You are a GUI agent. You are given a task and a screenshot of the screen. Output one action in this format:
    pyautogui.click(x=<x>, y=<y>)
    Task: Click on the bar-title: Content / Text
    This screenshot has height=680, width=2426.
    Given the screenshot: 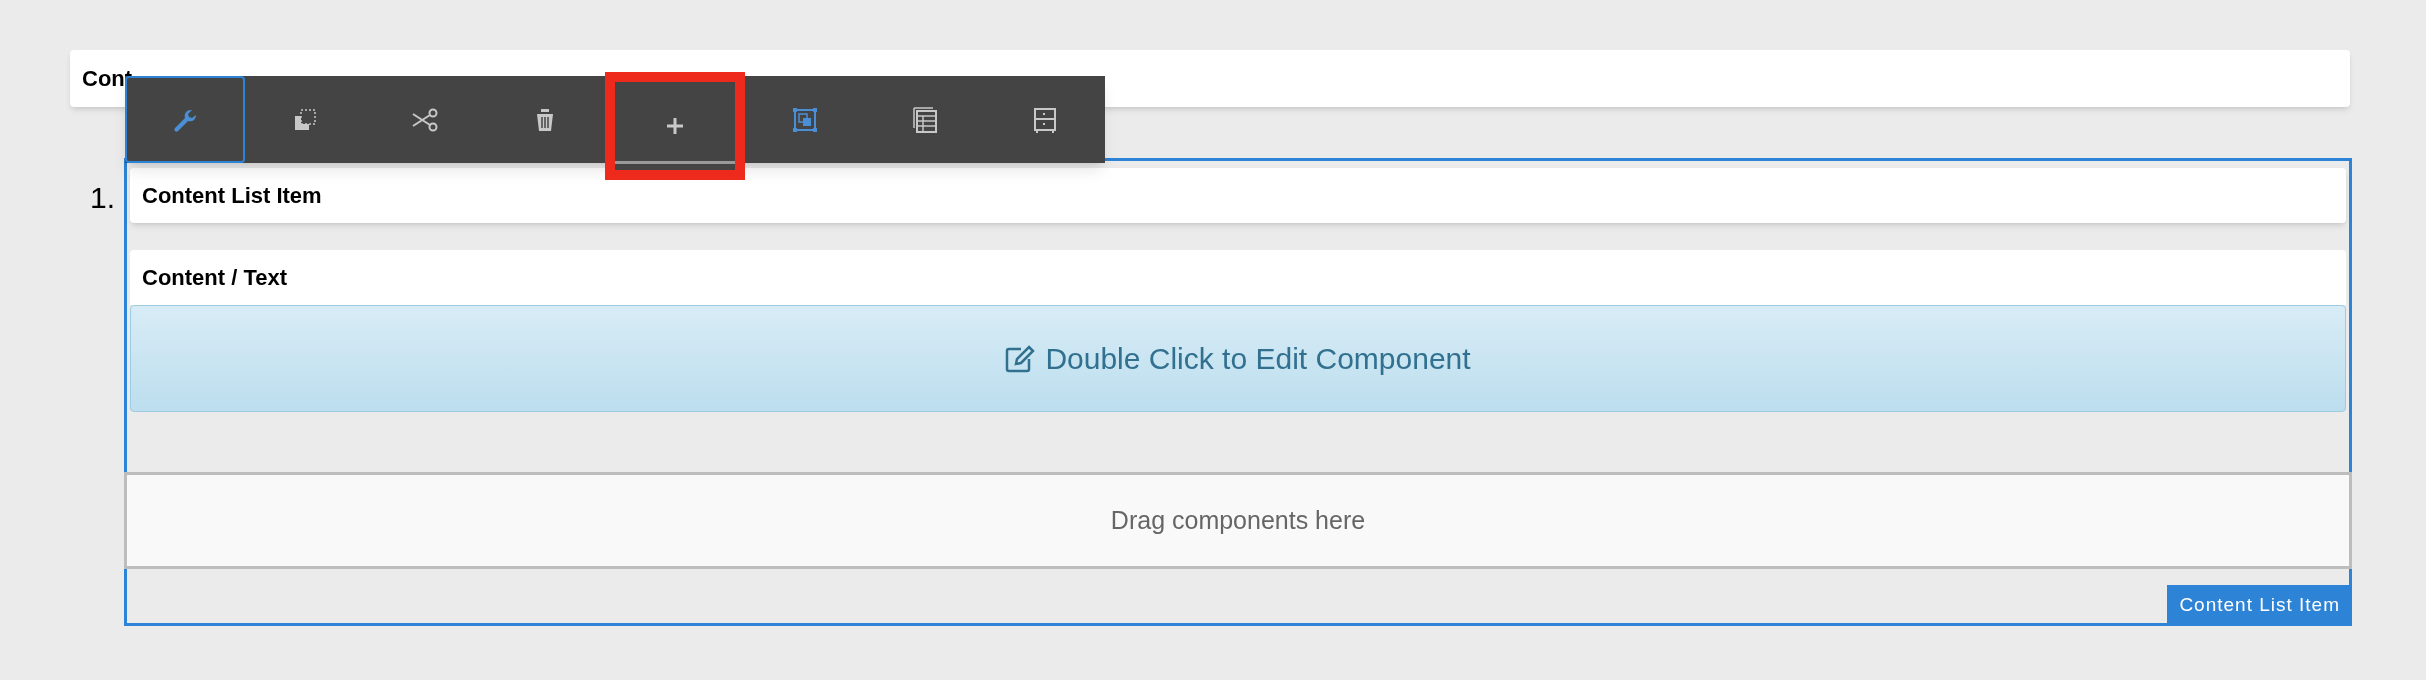 What is the action you would take?
    pyautogui.click(x=215, y=278)
    